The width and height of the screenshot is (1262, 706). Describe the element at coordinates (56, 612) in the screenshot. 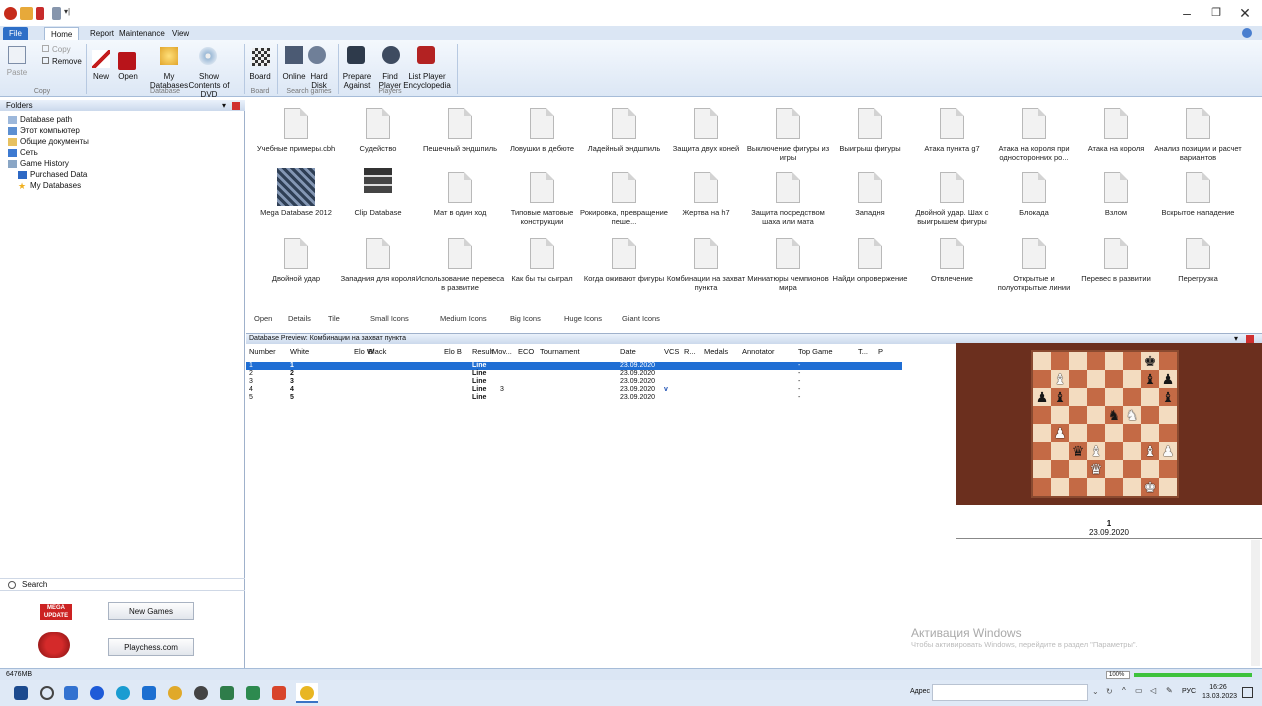

I see `mega-update-logo: MEGA UPDATE` at that location.